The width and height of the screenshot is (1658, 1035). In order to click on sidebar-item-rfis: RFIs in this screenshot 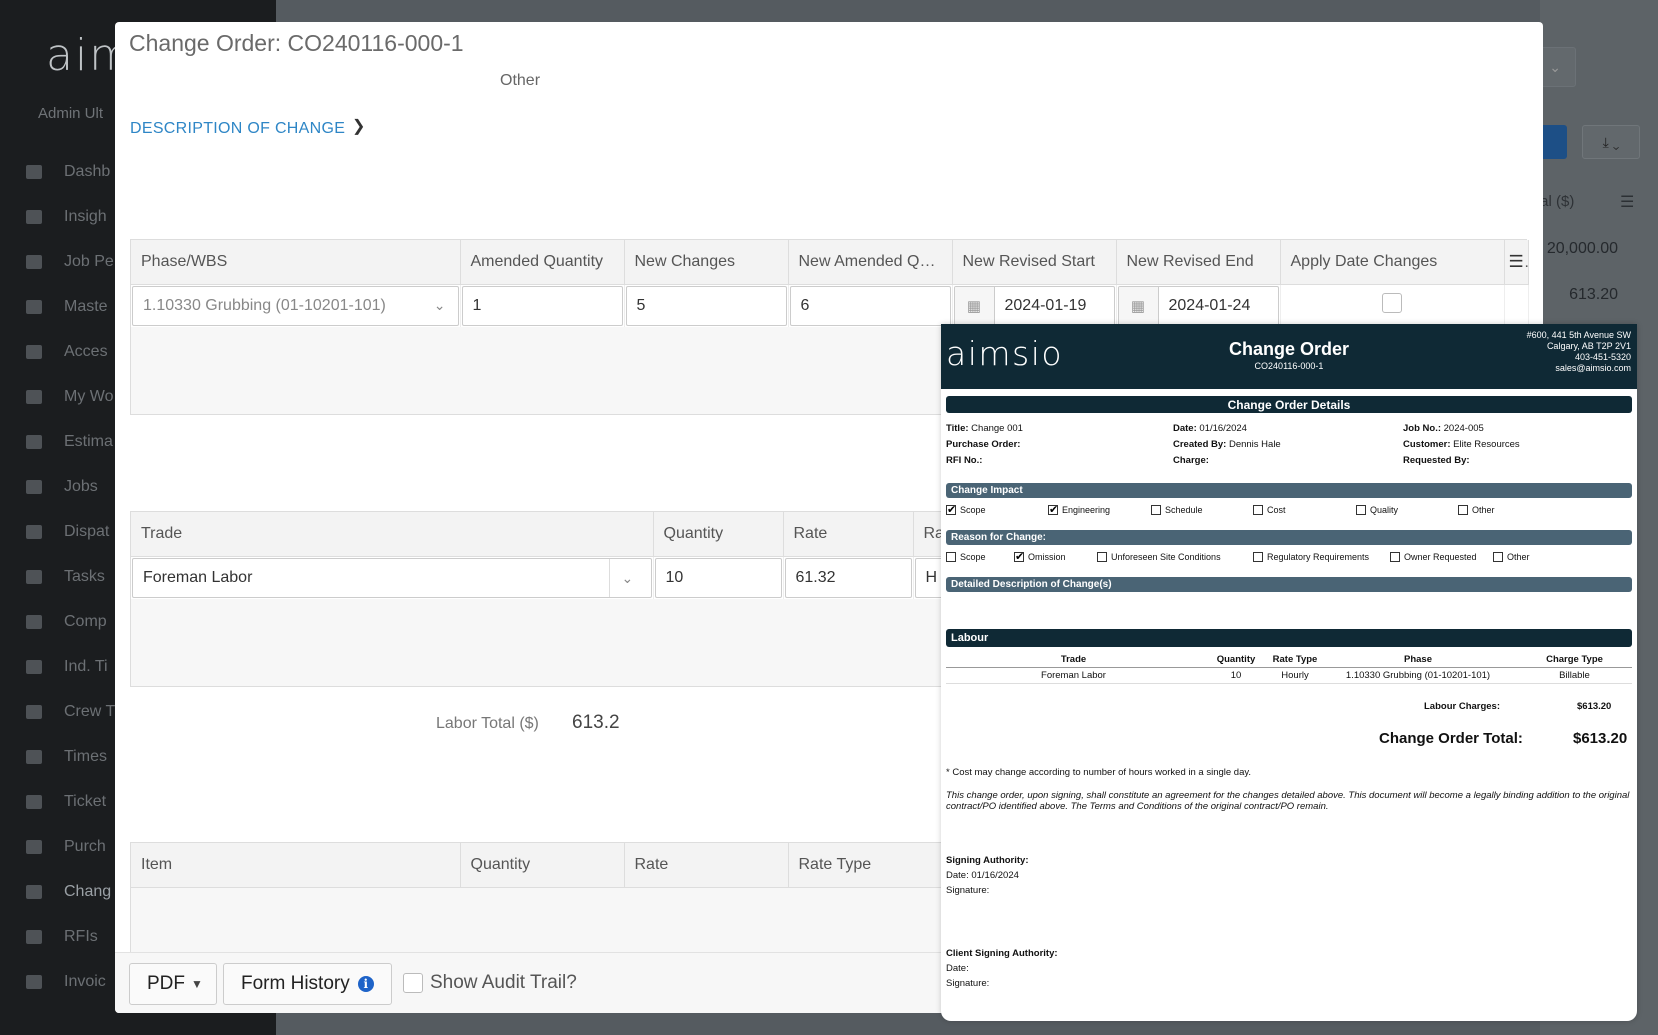, I will do `click(62, 937)`.